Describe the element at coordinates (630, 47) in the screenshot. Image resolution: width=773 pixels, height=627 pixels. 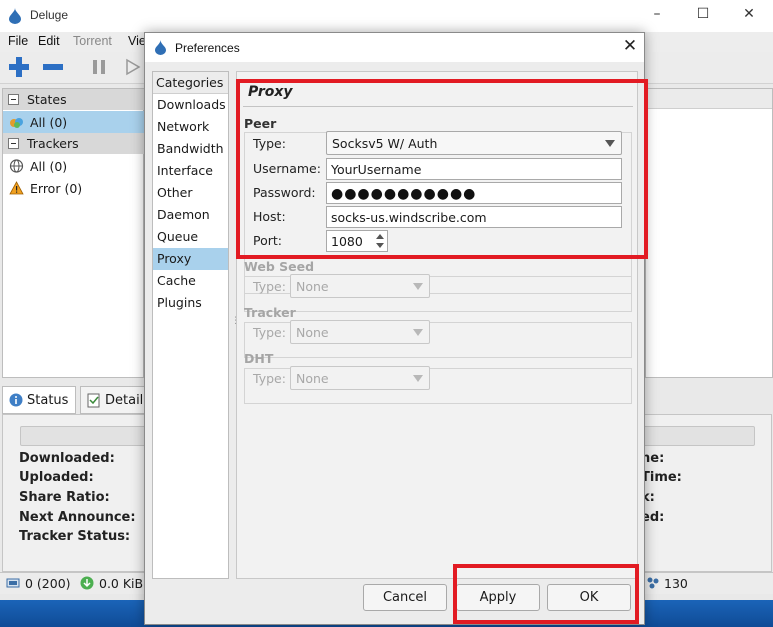
I see `close-icon: ✕` at that location.